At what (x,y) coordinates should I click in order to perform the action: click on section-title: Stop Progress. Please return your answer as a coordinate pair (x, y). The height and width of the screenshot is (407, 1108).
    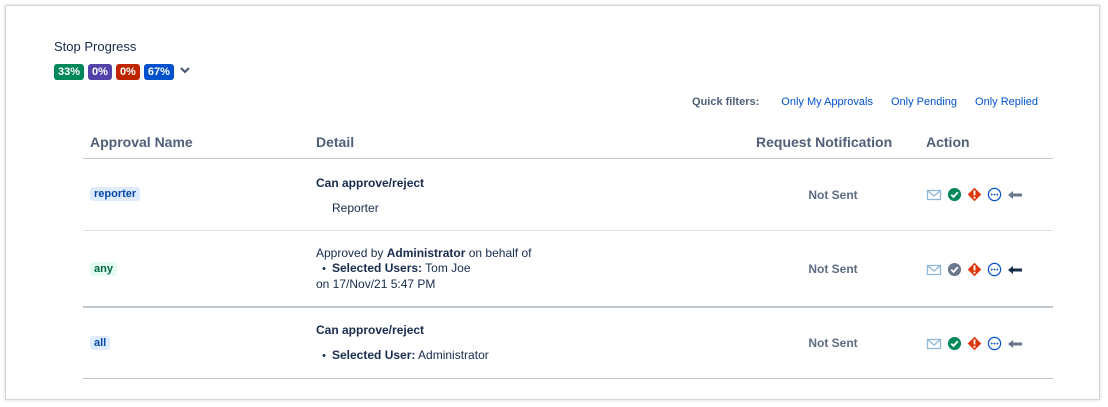
    Looking at the image, I should click on (95, 46).